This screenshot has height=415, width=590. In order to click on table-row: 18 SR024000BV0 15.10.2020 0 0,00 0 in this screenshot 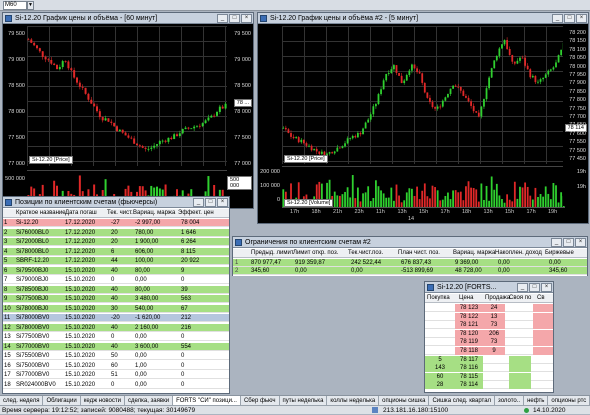, I will do `click(116, 384)`.